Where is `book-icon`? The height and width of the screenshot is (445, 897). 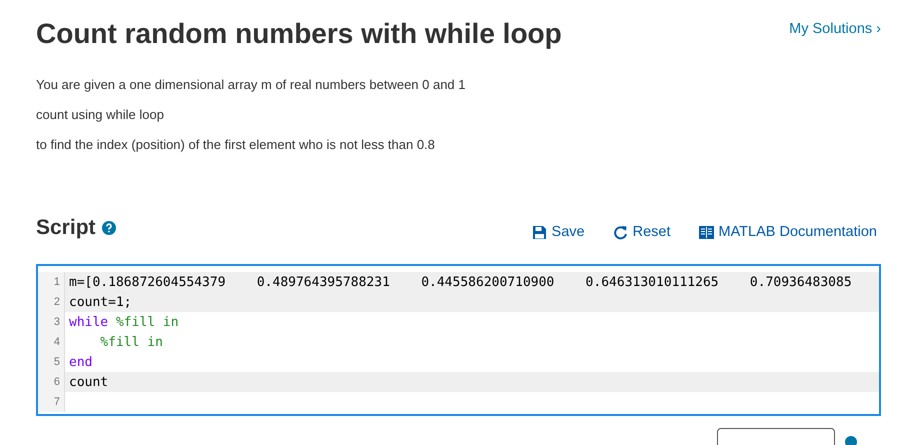 book-icon is located at coordinates (706, 232).